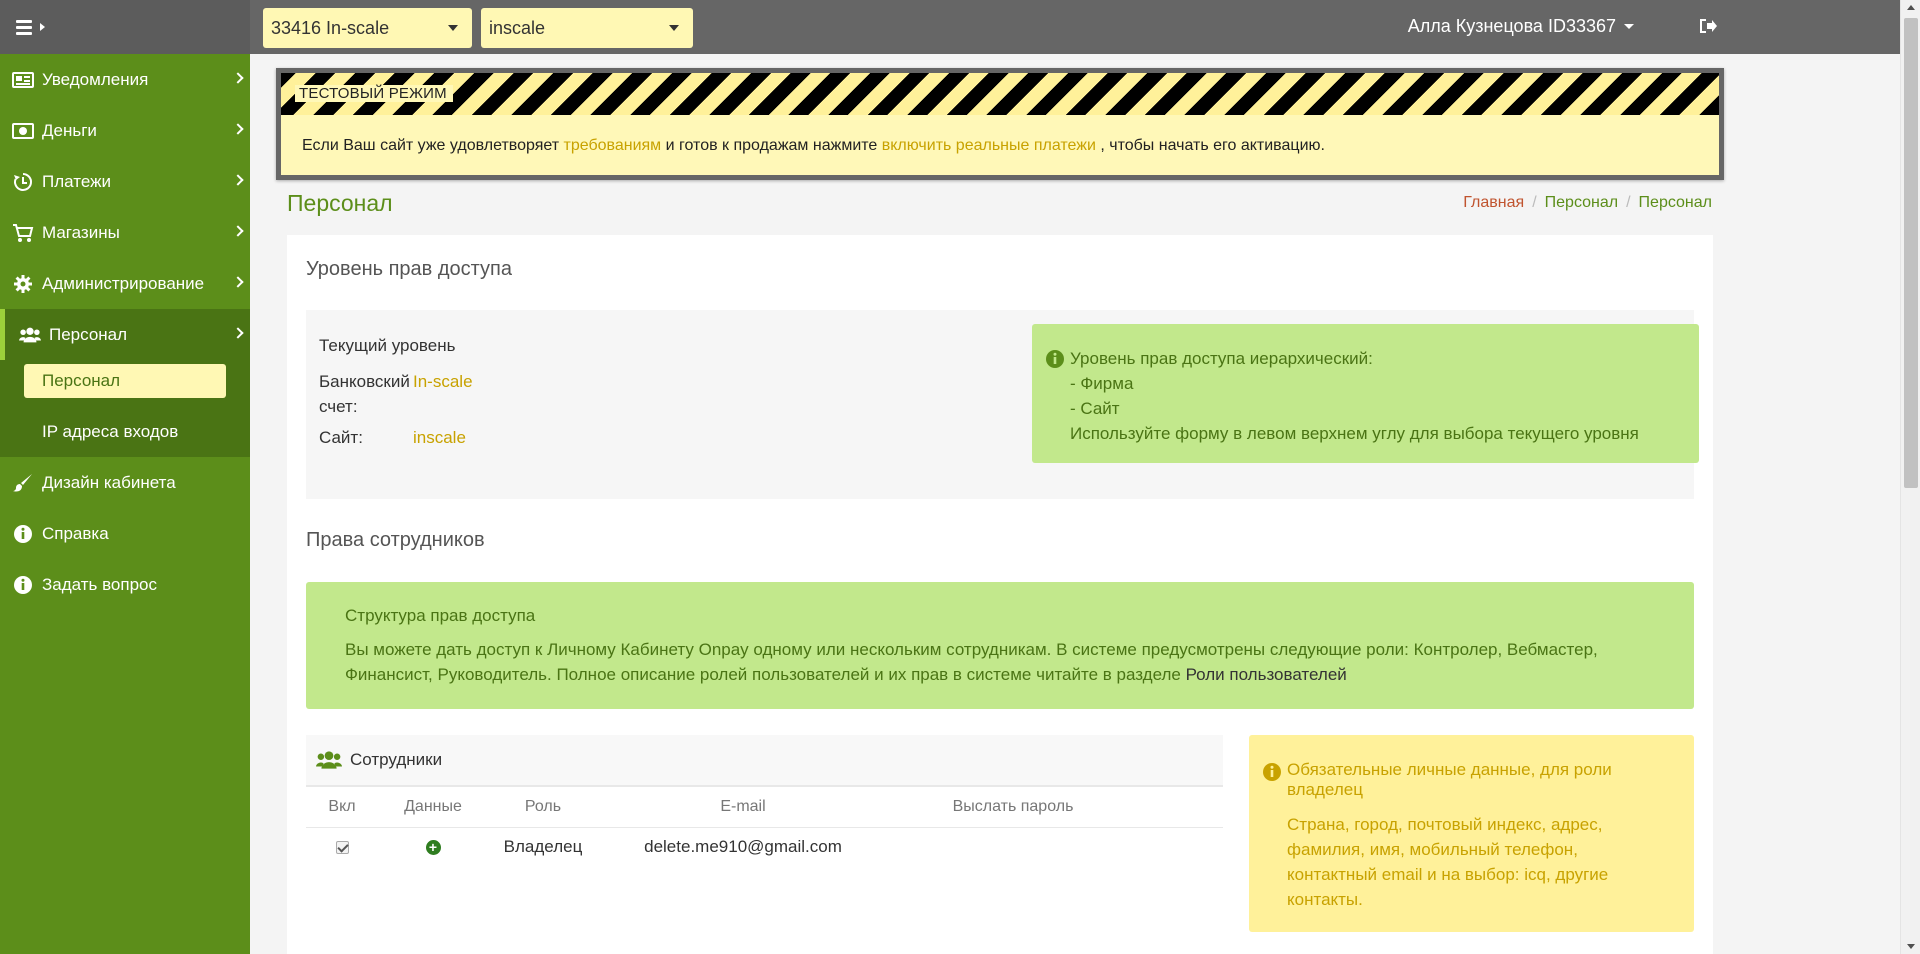  What do you see at coordinates (517, 27) in the screenshot?
I see `site-select-value: inscale` at bounding box center [517, 27].